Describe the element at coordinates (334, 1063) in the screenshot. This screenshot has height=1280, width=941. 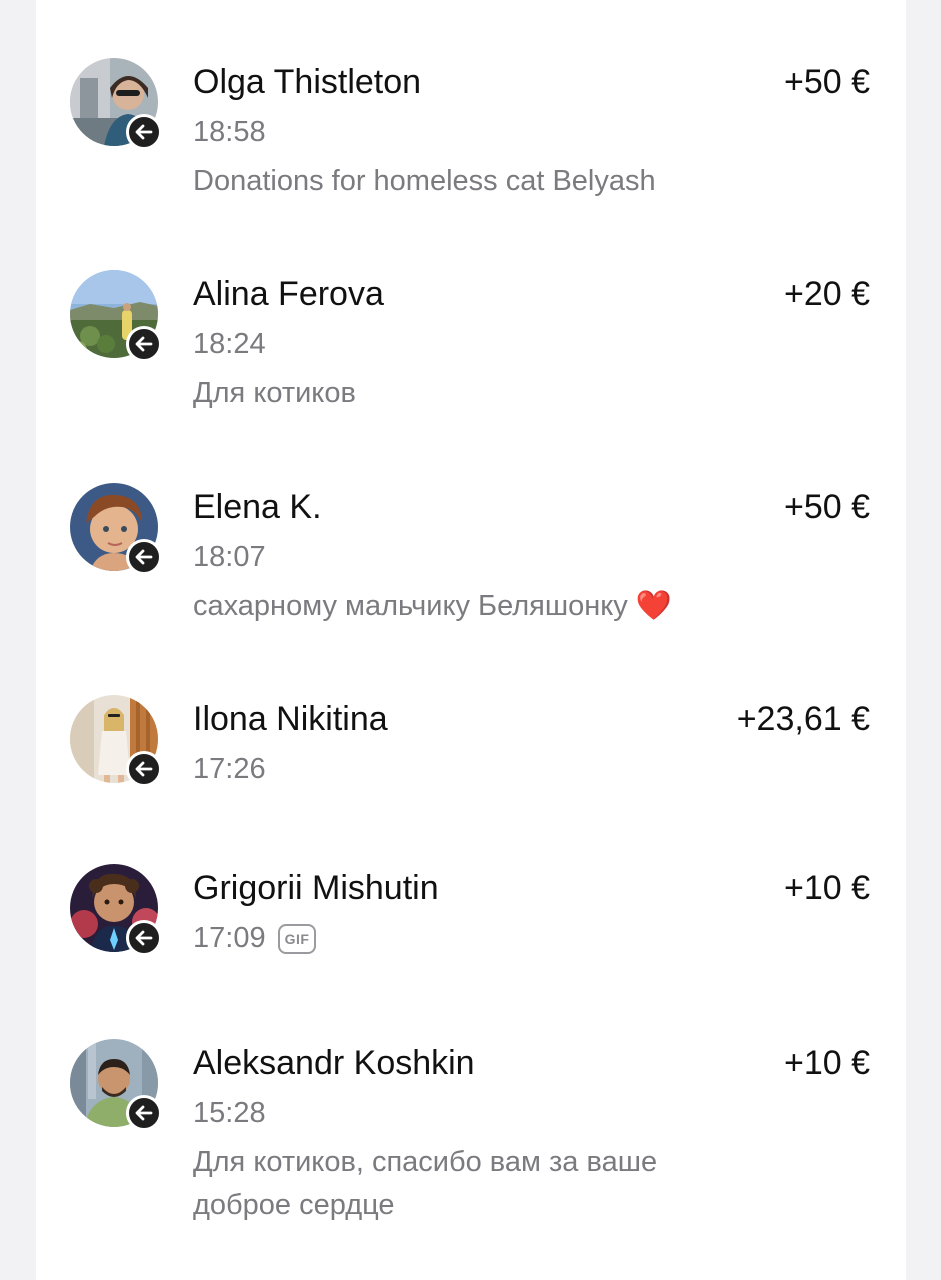
I see `sender-name: Aleksandr Koshkin` at that location.